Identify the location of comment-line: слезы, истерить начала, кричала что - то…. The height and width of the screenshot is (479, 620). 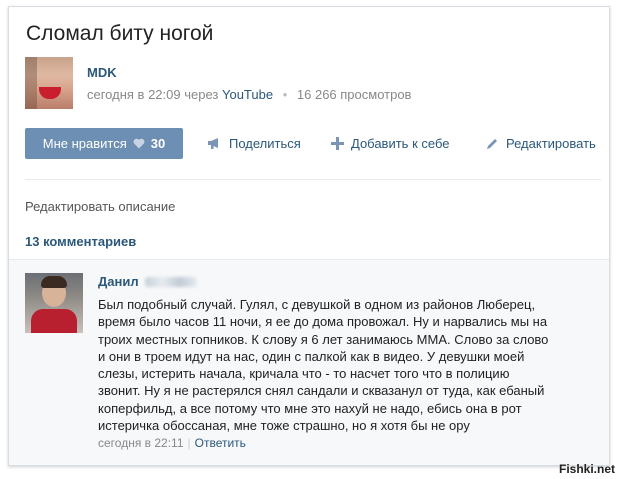
(304, 374).